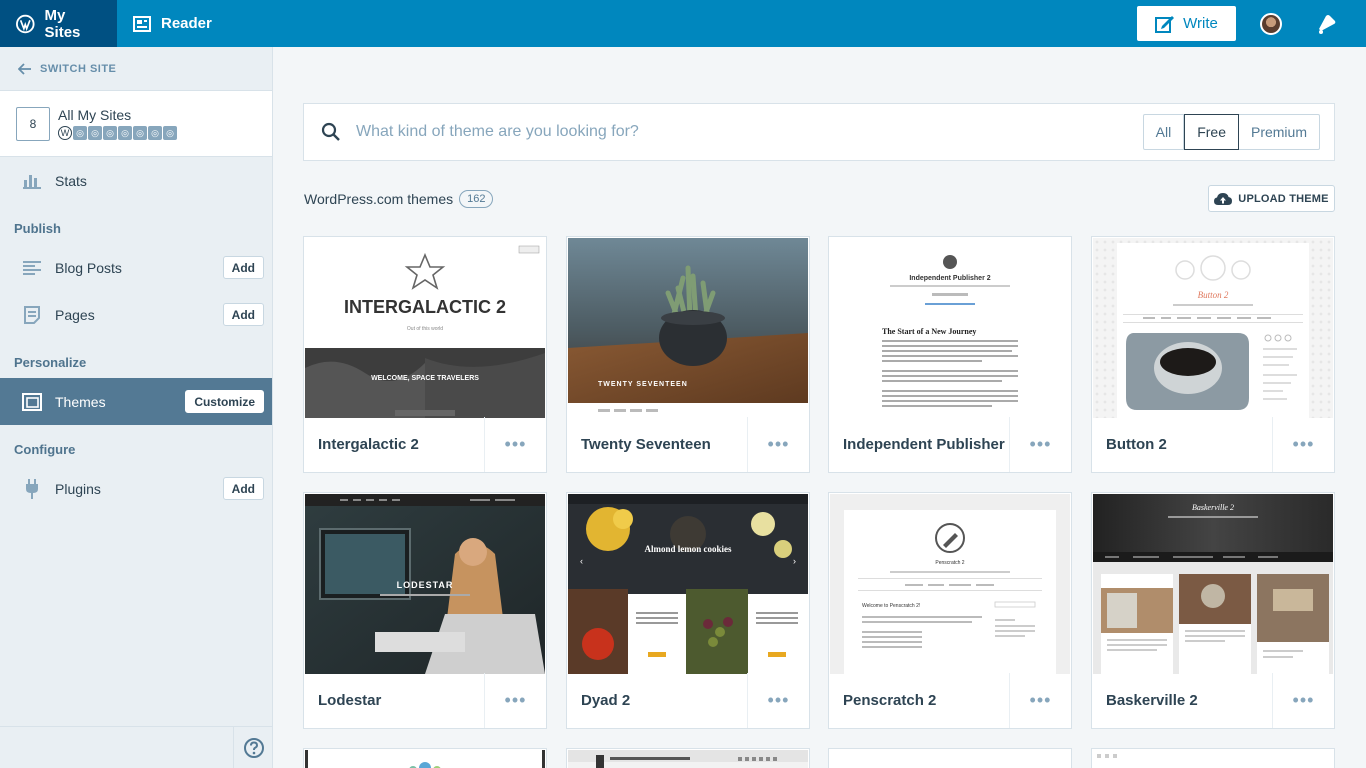 This screenshot has width=1366, height=768. I want to click on filter-free: Free, so click(1211, 132).